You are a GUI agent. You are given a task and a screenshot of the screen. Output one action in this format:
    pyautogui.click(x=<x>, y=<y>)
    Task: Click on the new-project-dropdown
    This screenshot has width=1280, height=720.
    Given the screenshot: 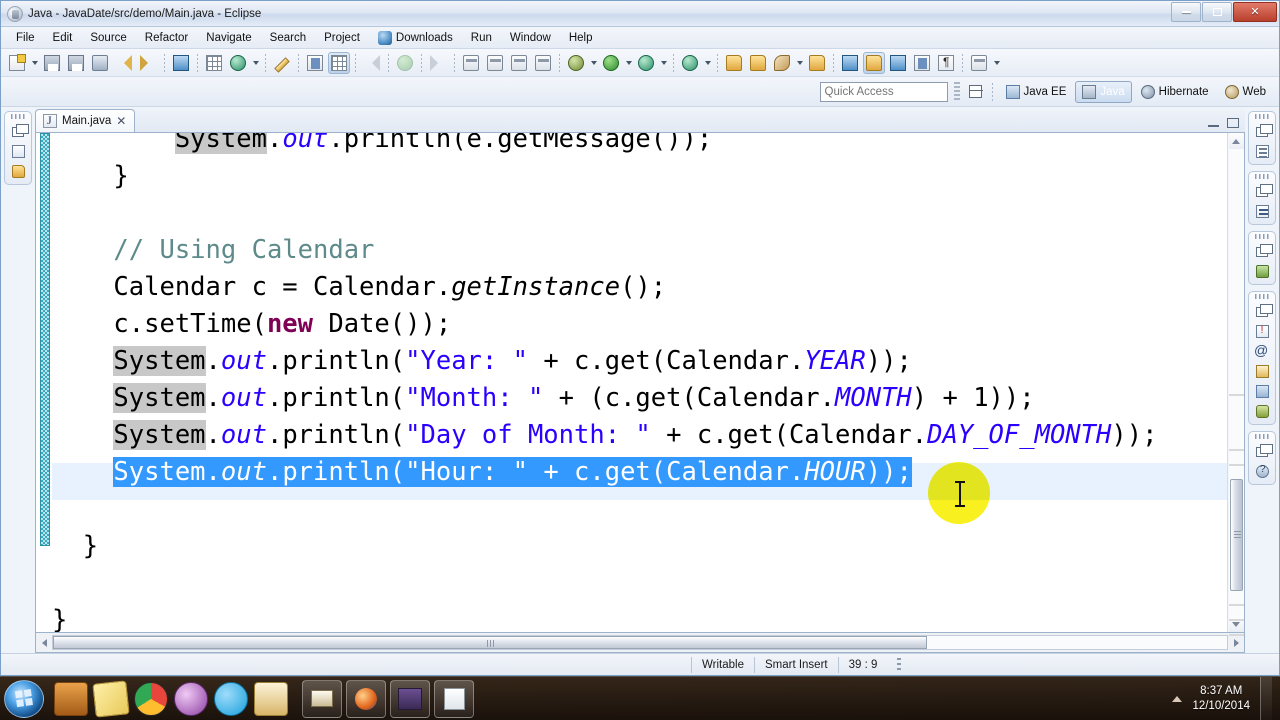 What is the action you would take?
    pyautogui.click(x=255, y=63)
    